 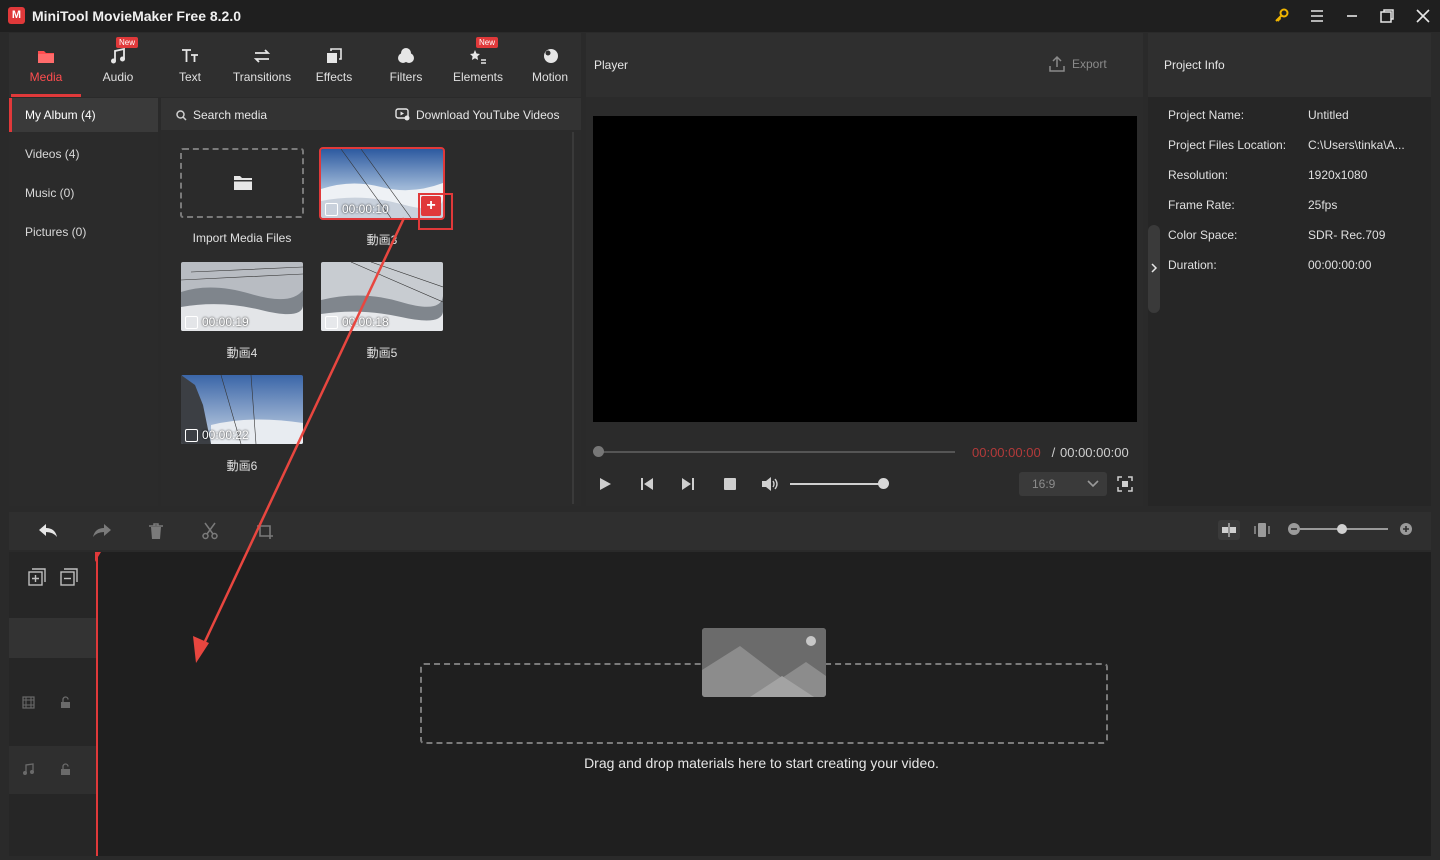 What do you see at coordinates (550, 56) in the screenshot?
I see `motion-icon` at bounding box center [550, 56].